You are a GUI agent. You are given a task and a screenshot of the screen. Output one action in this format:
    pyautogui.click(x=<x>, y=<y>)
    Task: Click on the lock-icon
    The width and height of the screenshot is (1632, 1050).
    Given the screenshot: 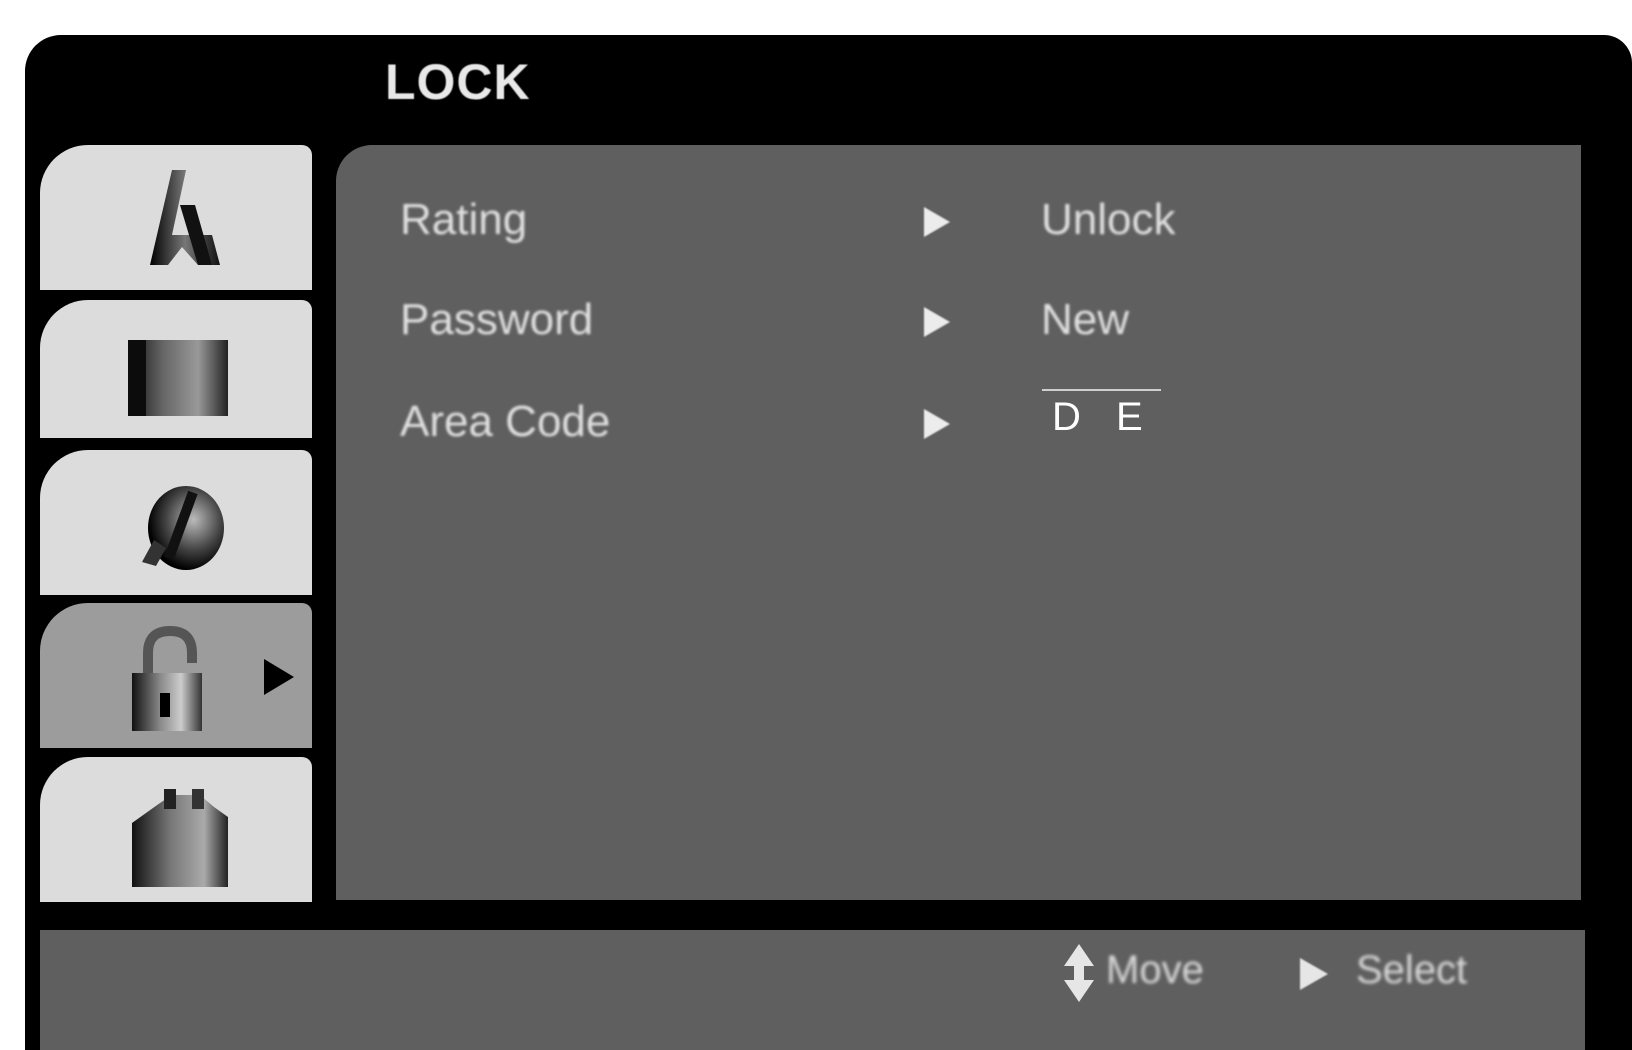 What is the action you would take?
    pyautogui.click(x=167, y=678)
    